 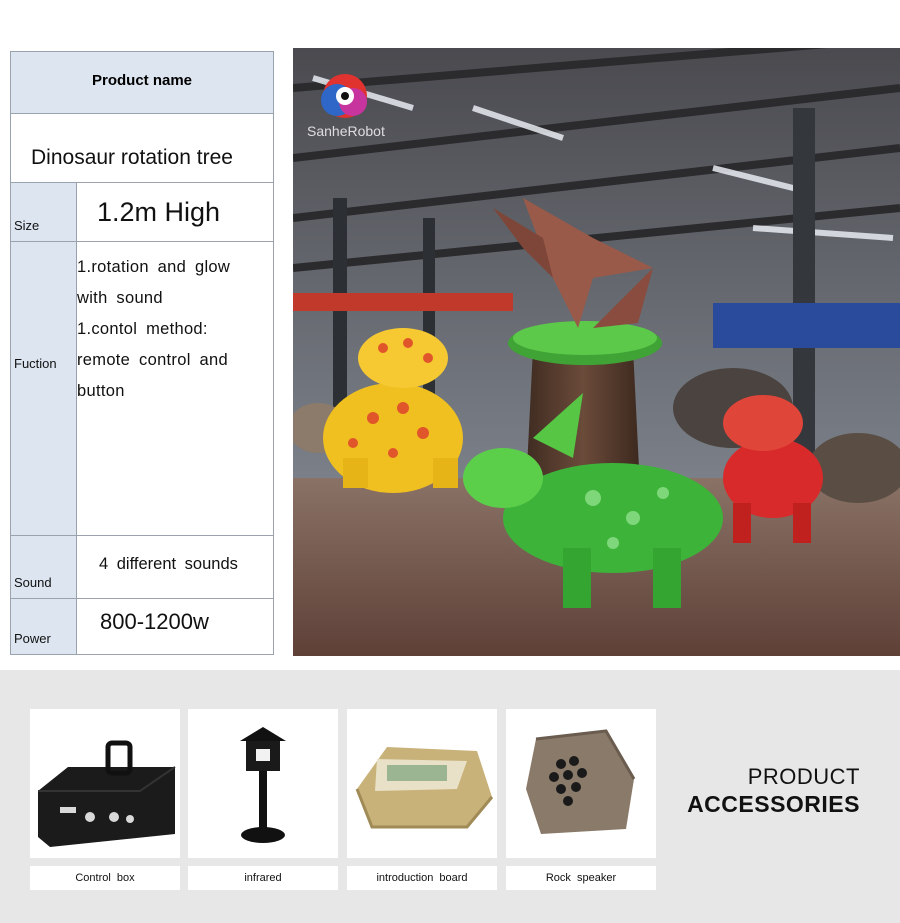 I want to click on power-label: Power, so click(x=44, y=626).